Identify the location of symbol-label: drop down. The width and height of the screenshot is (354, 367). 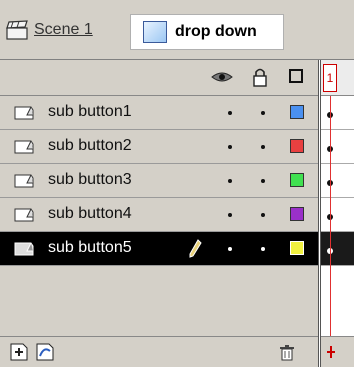
(216, 31).